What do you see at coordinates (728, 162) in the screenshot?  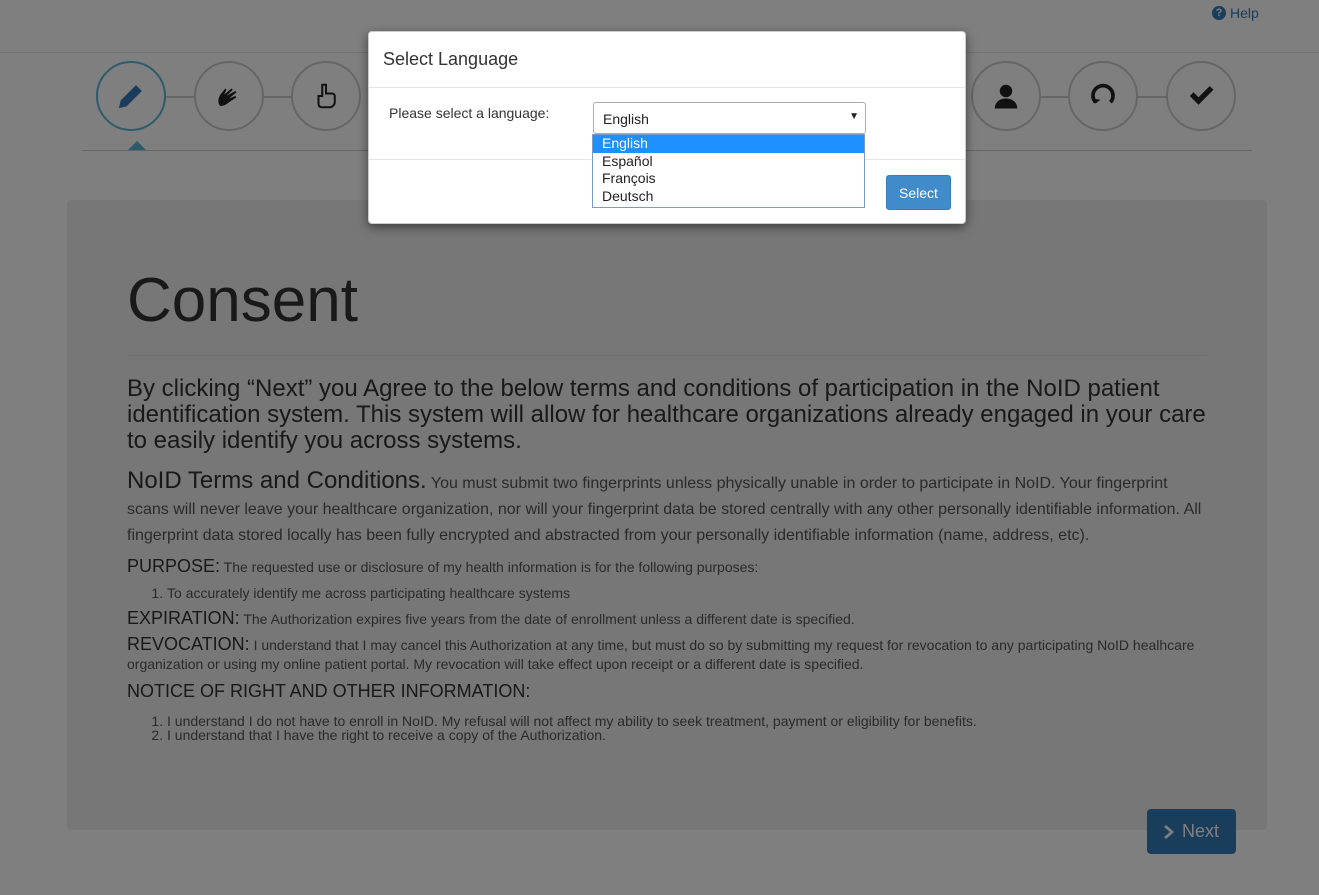 I see `language-option-espanol: Español` at bounding box center [728, 162].